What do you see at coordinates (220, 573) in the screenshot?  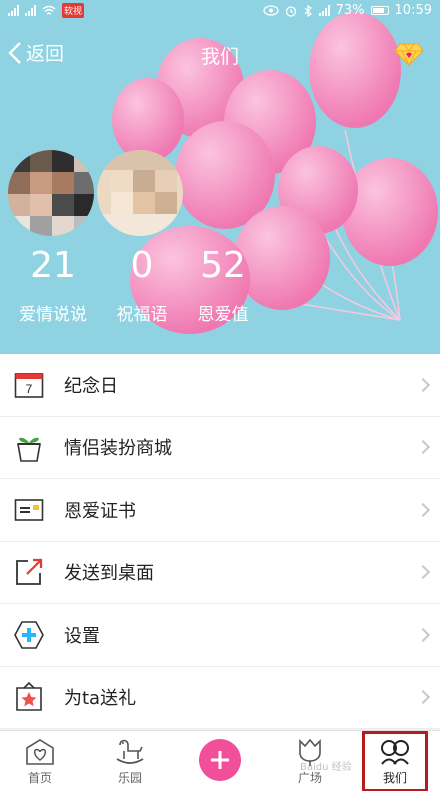 I see `menu-item-send-to-desktop: 发送到桌面` at bounding box center [220, 573].